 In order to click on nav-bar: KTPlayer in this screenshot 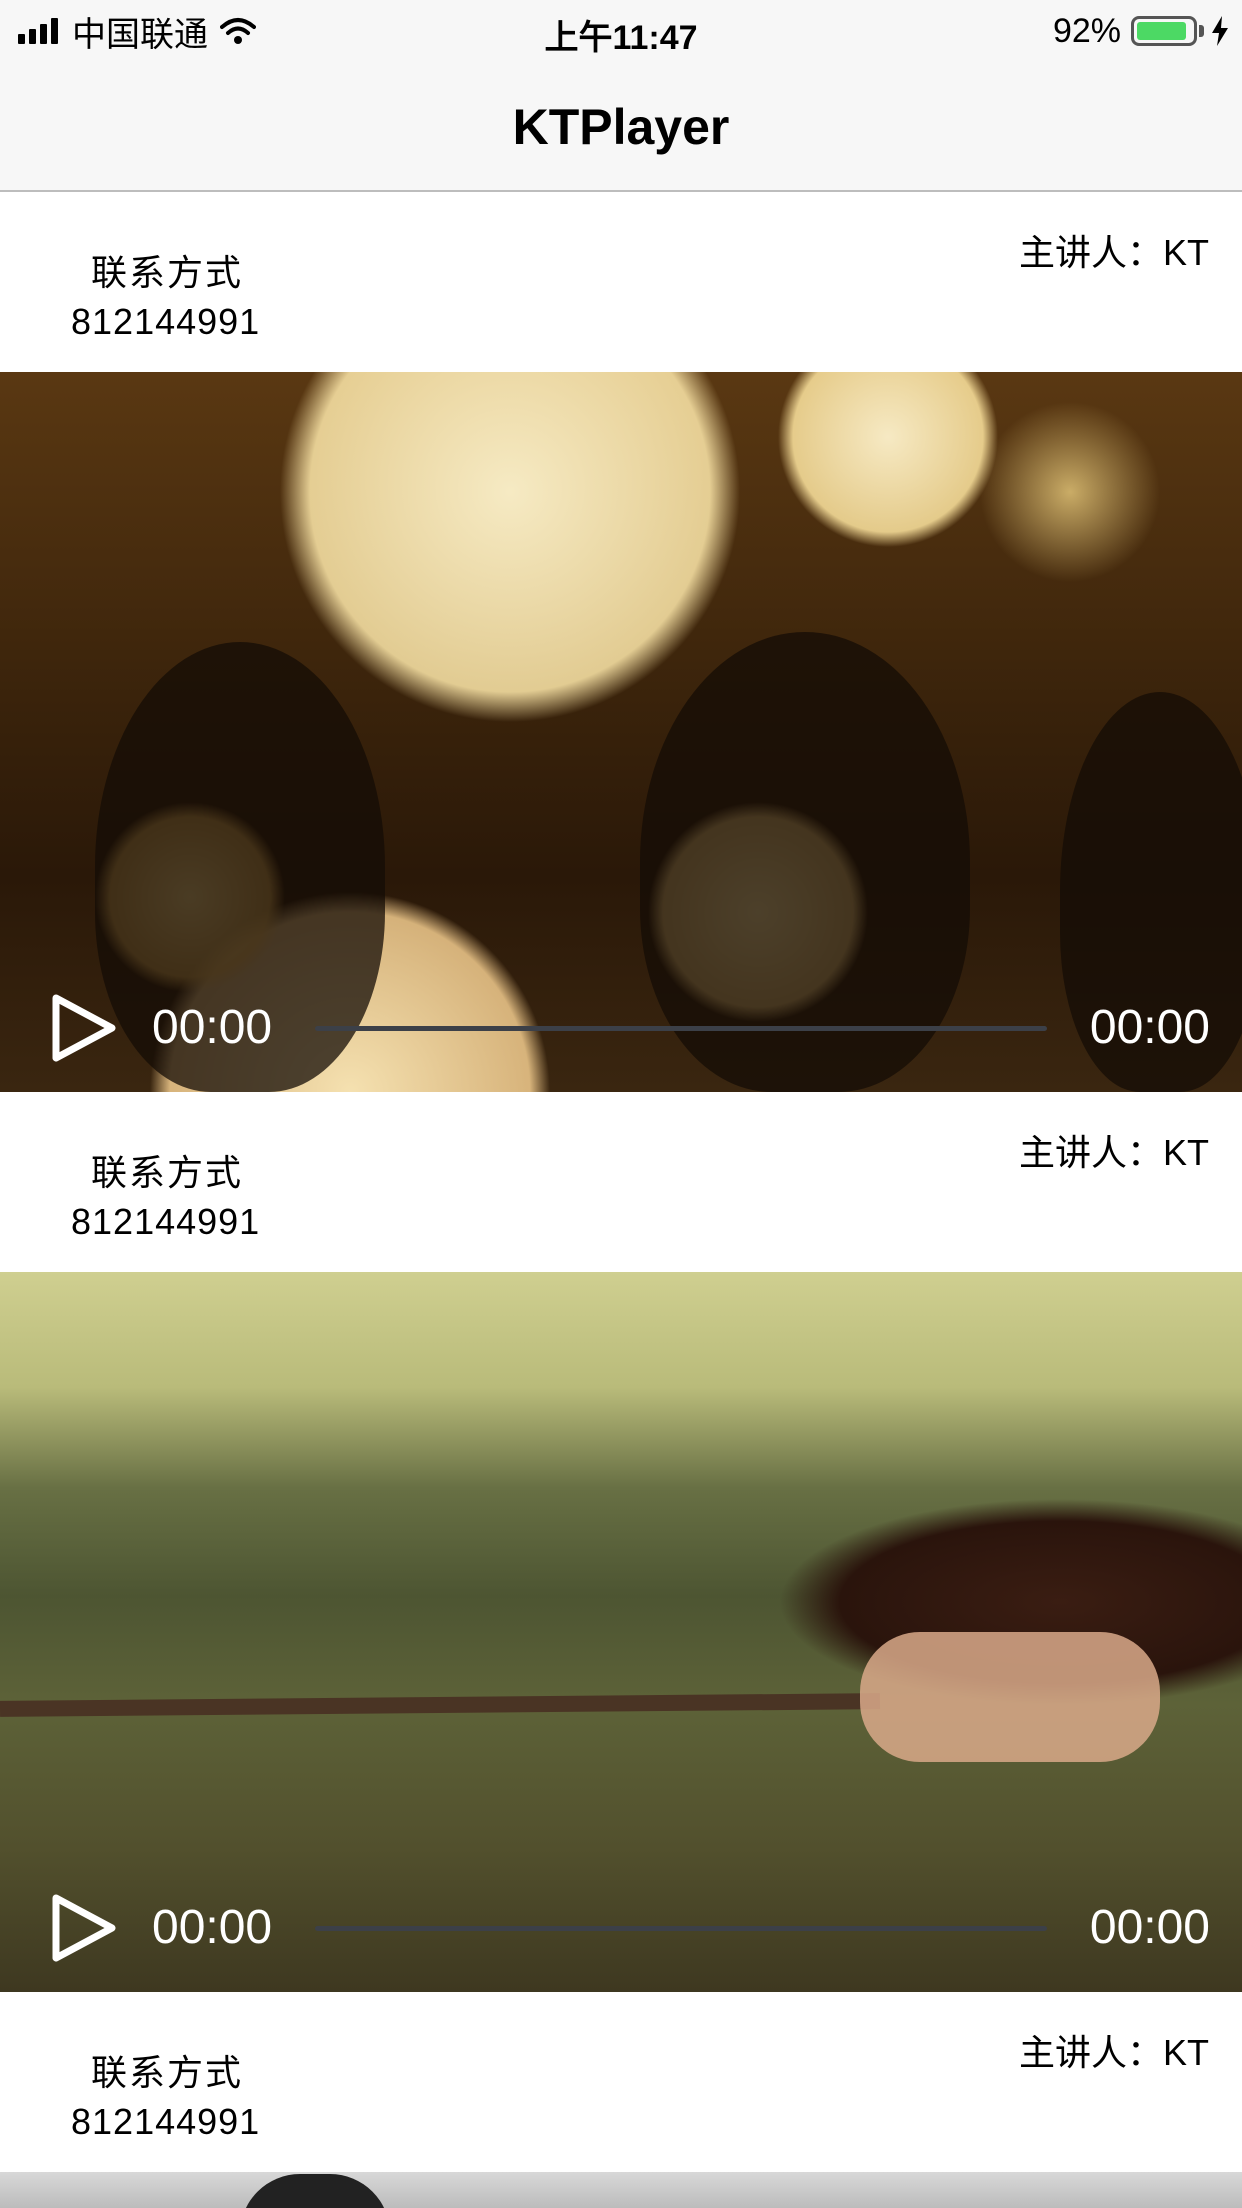, I will do `click(621, 126)`.